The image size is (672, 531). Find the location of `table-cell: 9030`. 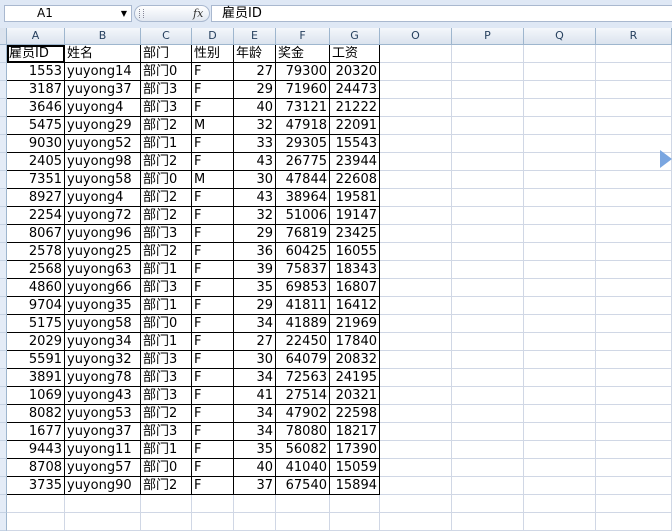

table-cell: 9030 is located at coordinates (36, 144).